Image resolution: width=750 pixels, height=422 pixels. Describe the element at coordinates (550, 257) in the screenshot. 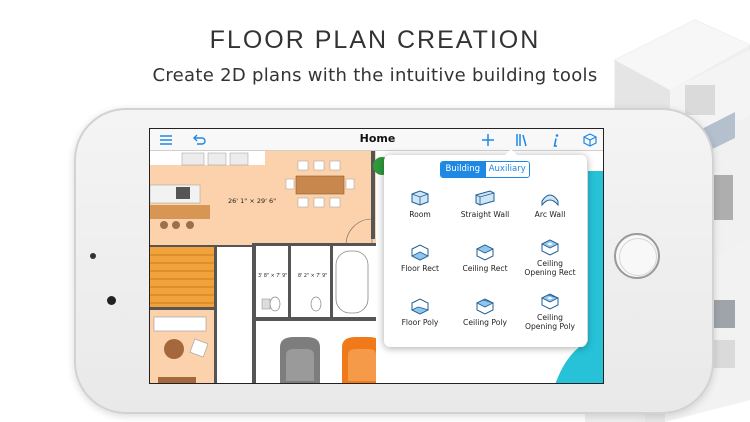

I see `tool-ceiling-opening-rect: Ceiling Opening Rect` at that location.